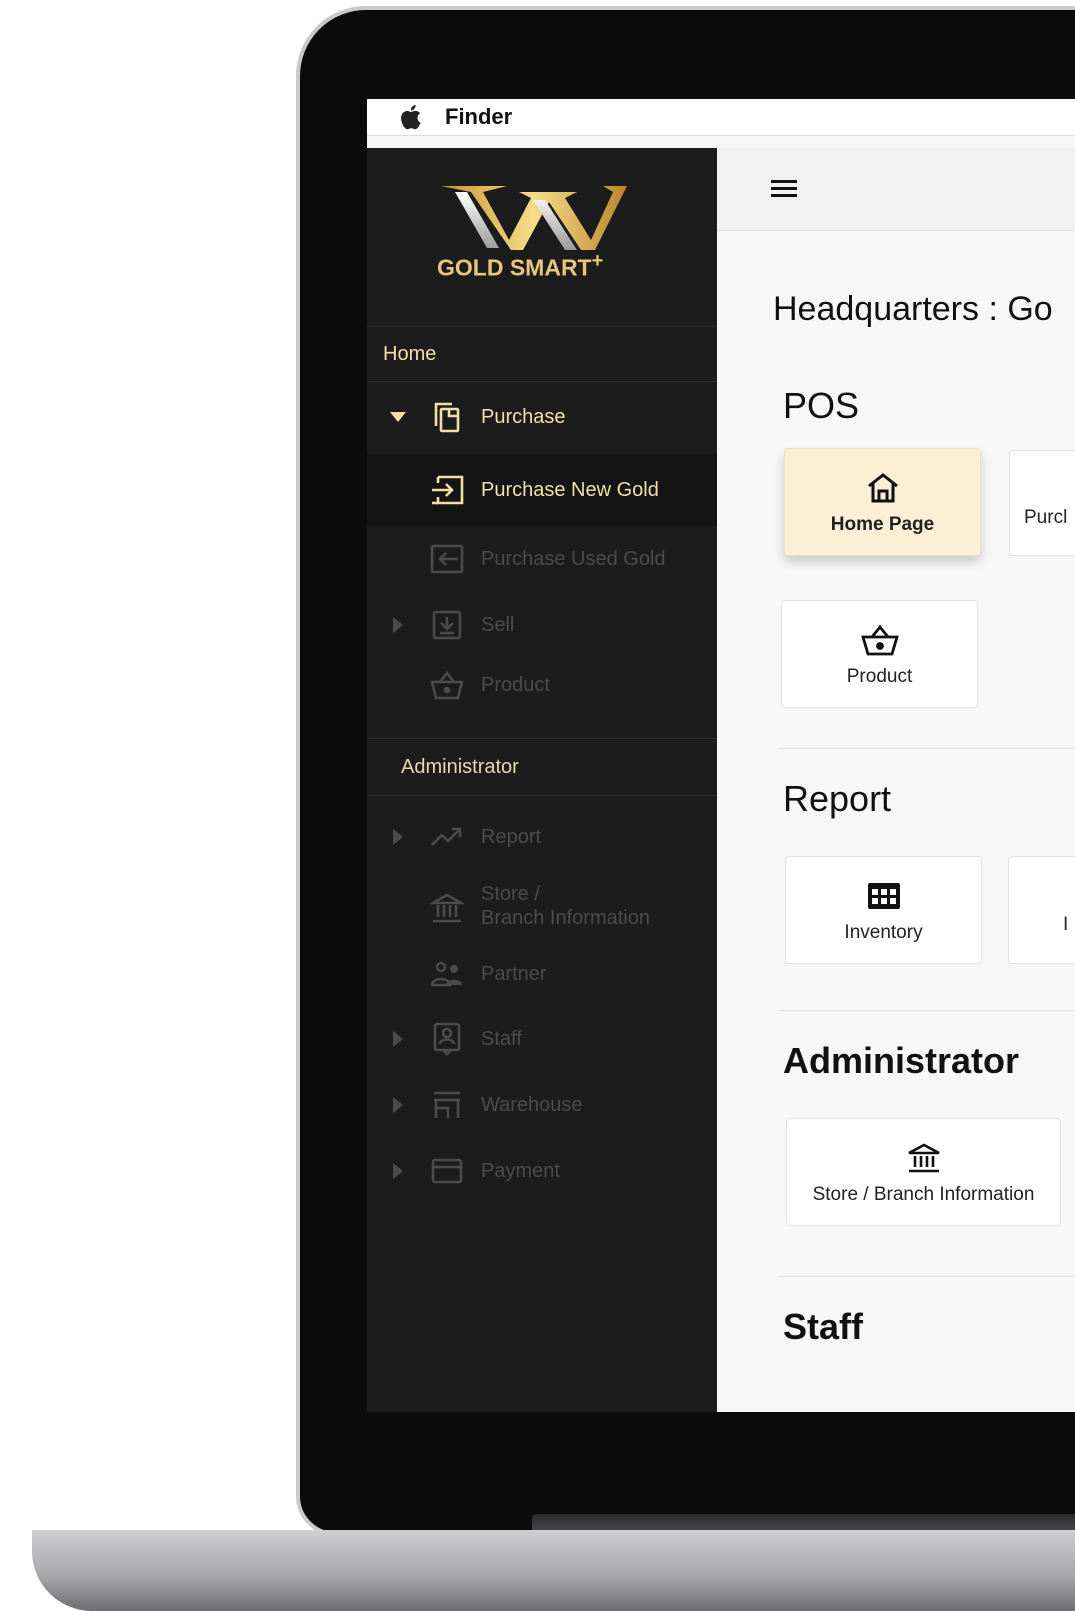 The image size is (1075, 1611). Describe the element at coordinates (523, 417) in the screenshot. I see `sidebar-item-label: Purchase` at that location.